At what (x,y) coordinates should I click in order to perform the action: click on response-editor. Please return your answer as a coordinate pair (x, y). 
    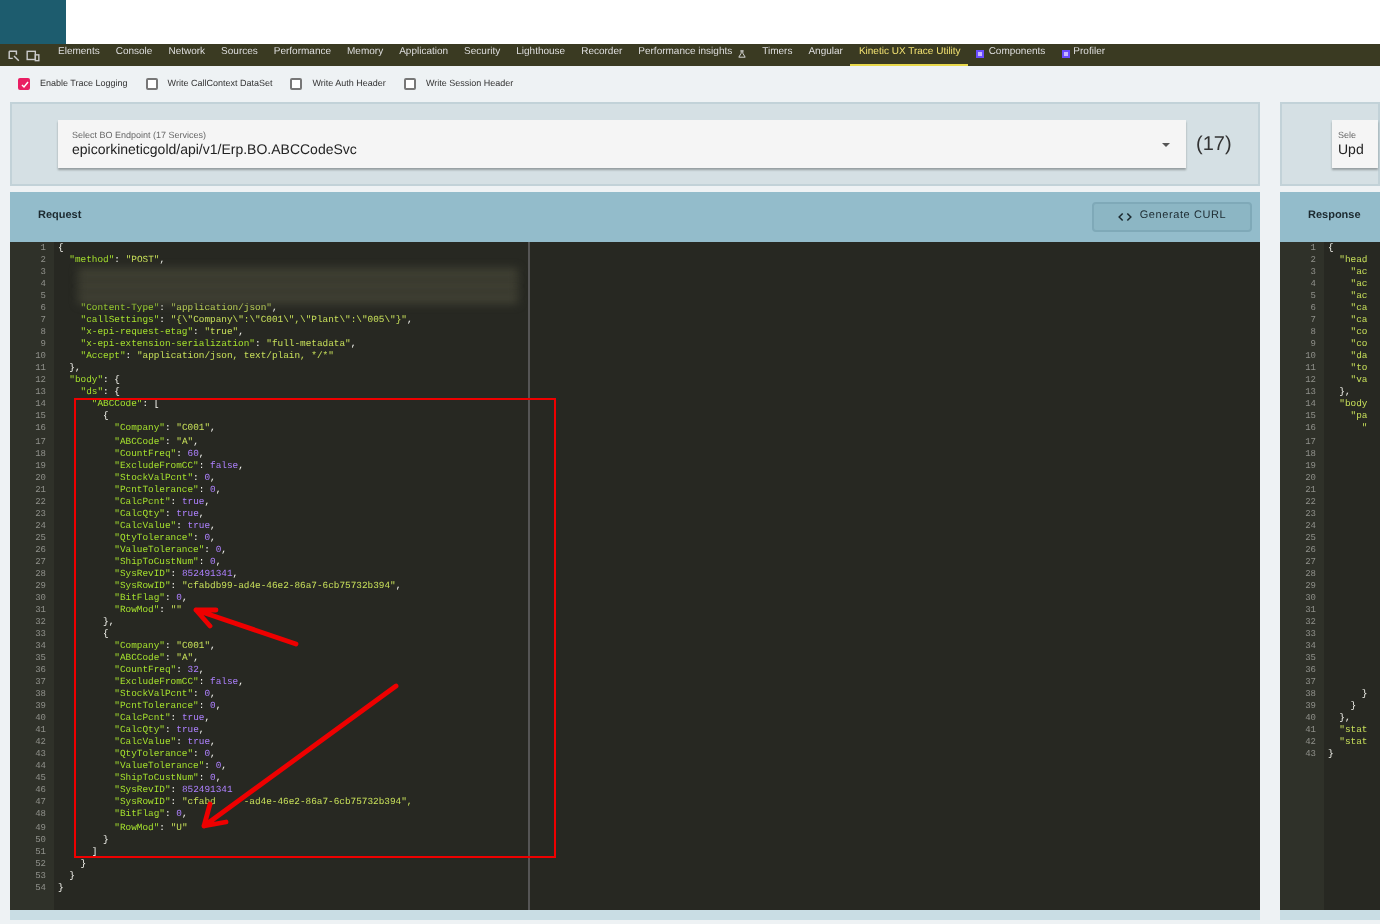
    Looking at the image, I should click on (1330, 576).